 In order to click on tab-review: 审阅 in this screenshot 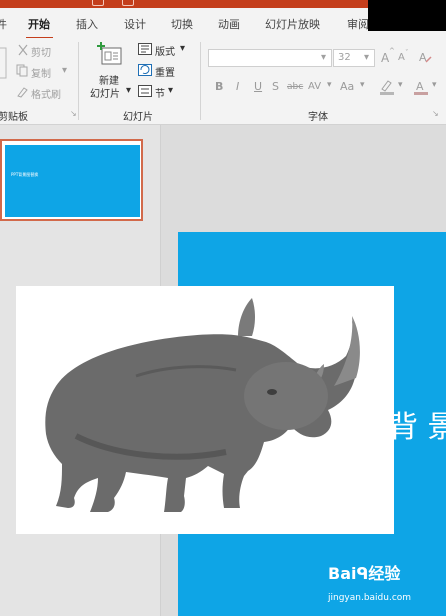, I will do `click(358, 24)`.